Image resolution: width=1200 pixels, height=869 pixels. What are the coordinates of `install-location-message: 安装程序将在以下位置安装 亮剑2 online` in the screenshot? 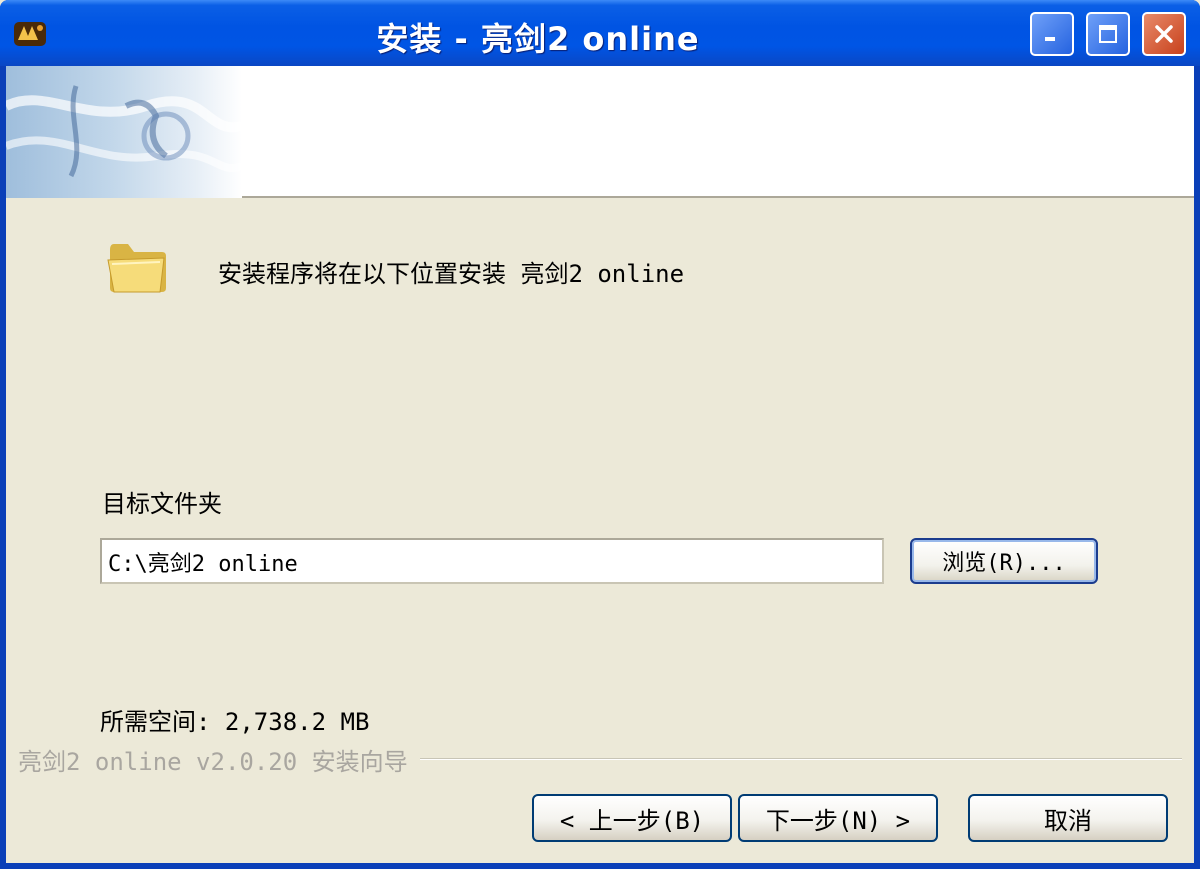 It's located at (451, 274).